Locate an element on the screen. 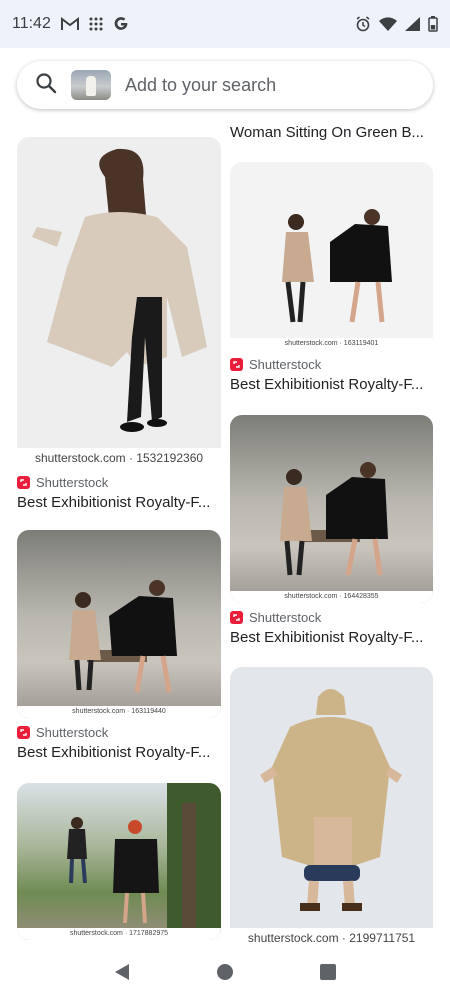 This screenshot has width=450, height=1000. gmail-icon is located at coordinates (69, 24).